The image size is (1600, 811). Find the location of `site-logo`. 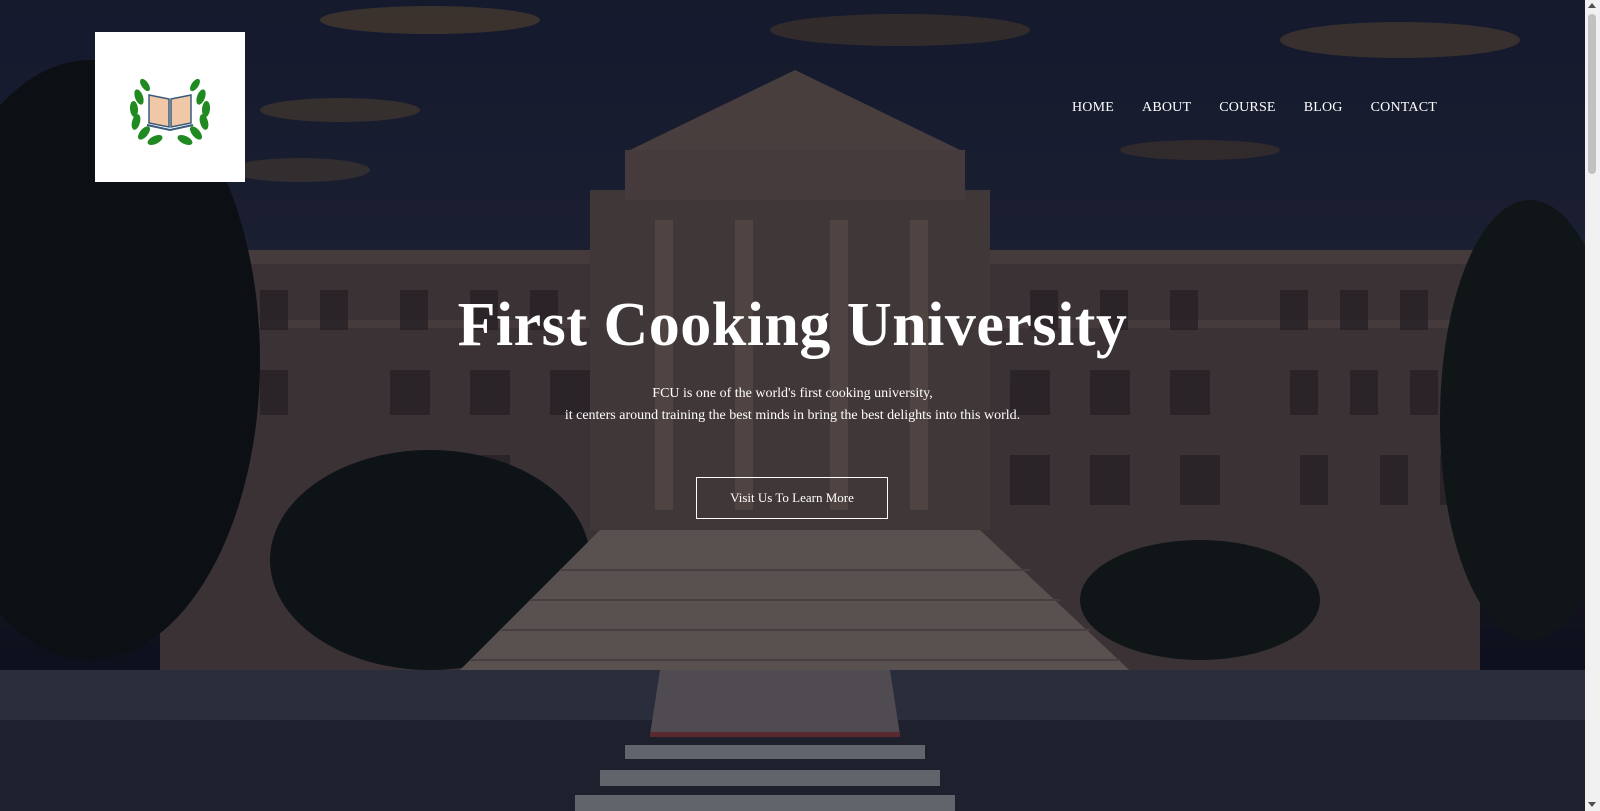

site-logo is located at coordinates (170, 107).